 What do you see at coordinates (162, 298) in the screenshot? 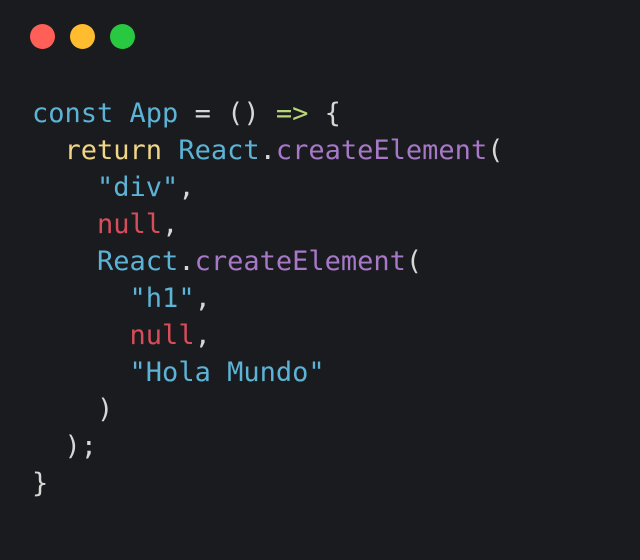
I see `code-token-string: "h1"` at bounding box center [162, 298].